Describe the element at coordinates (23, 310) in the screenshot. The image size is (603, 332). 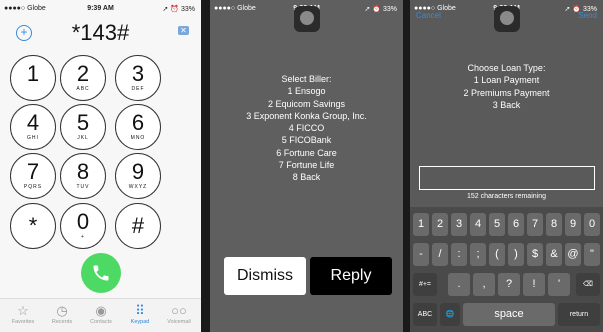
I see `star-icon: ☆` at that location.